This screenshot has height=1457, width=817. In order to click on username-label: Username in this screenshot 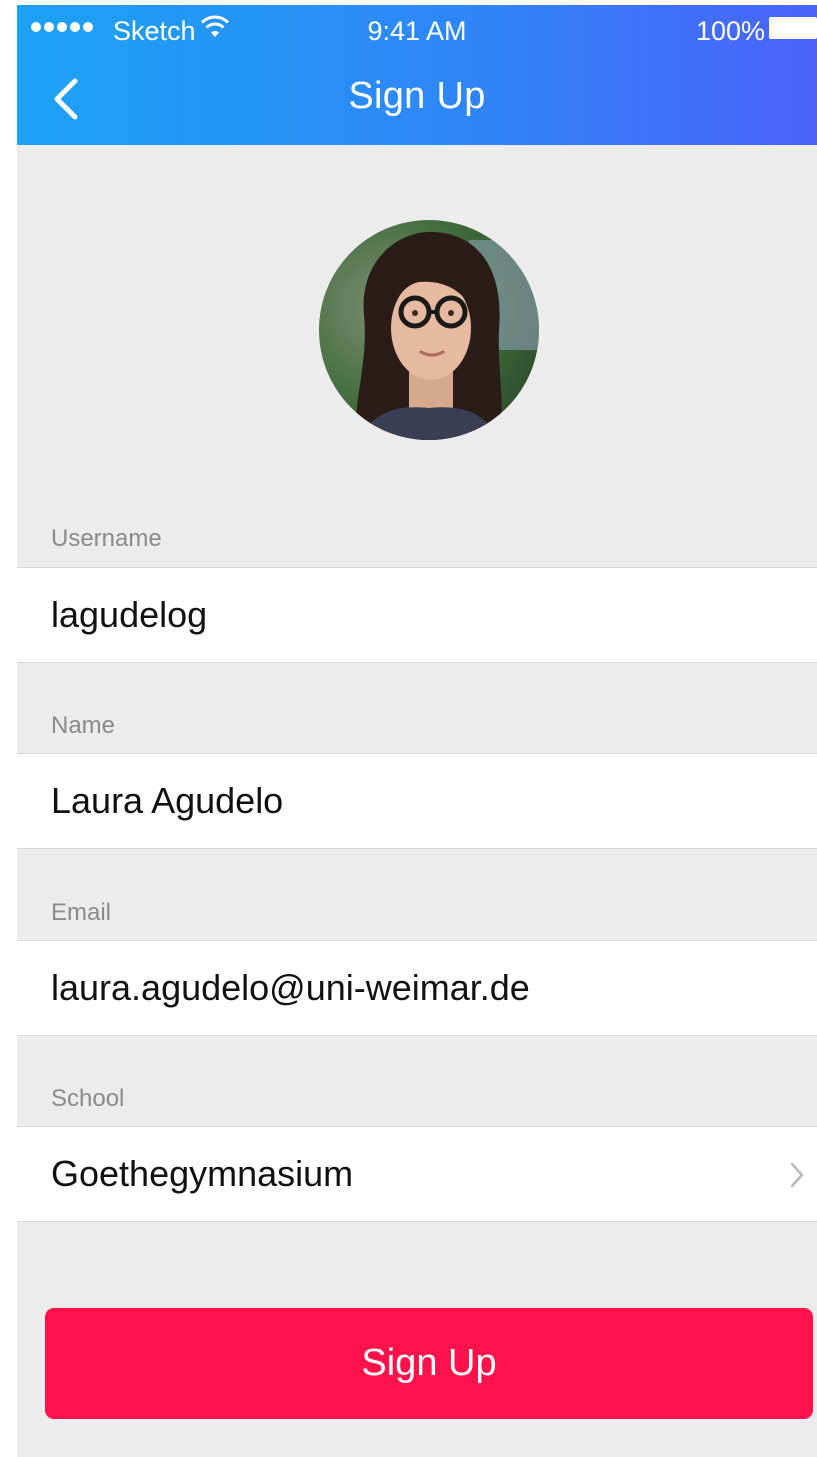, I will do `click(106, 538)`.